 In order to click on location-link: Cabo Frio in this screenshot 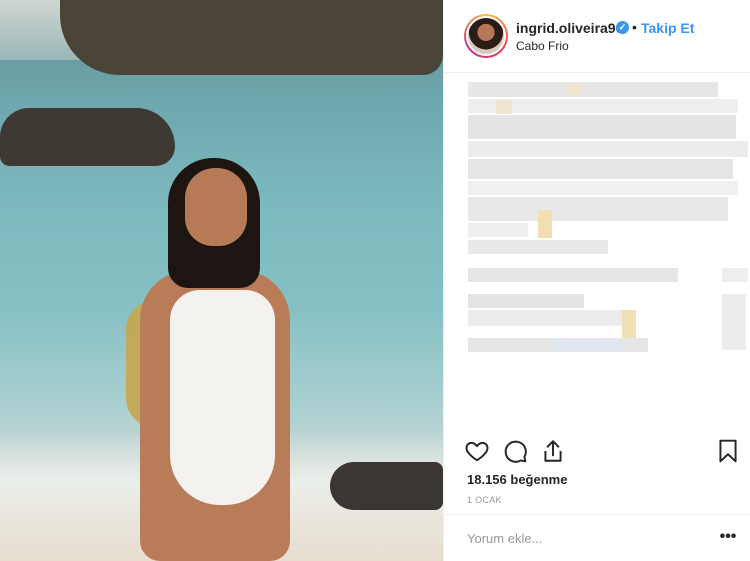, I will do `click(542, 46)`.